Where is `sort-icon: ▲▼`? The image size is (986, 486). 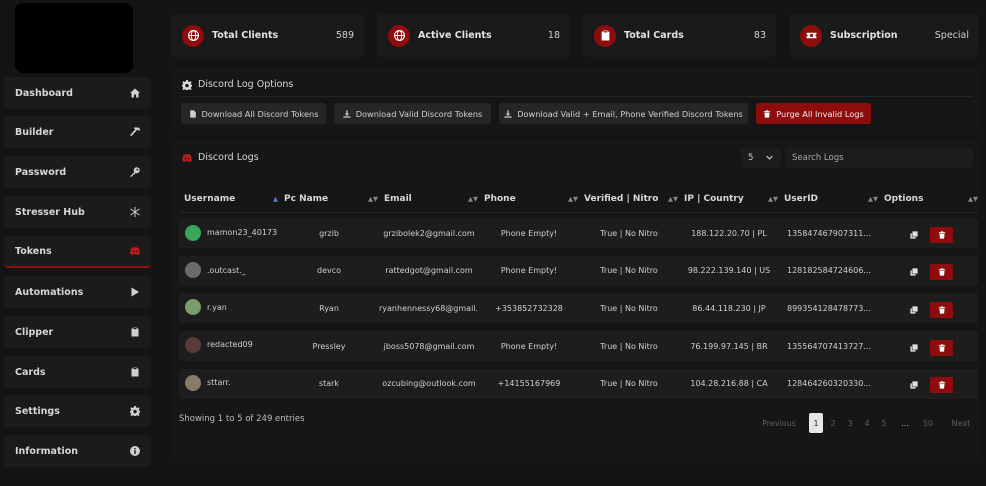
sort-icon: ▲▼ is located at coordinates (473, 199).